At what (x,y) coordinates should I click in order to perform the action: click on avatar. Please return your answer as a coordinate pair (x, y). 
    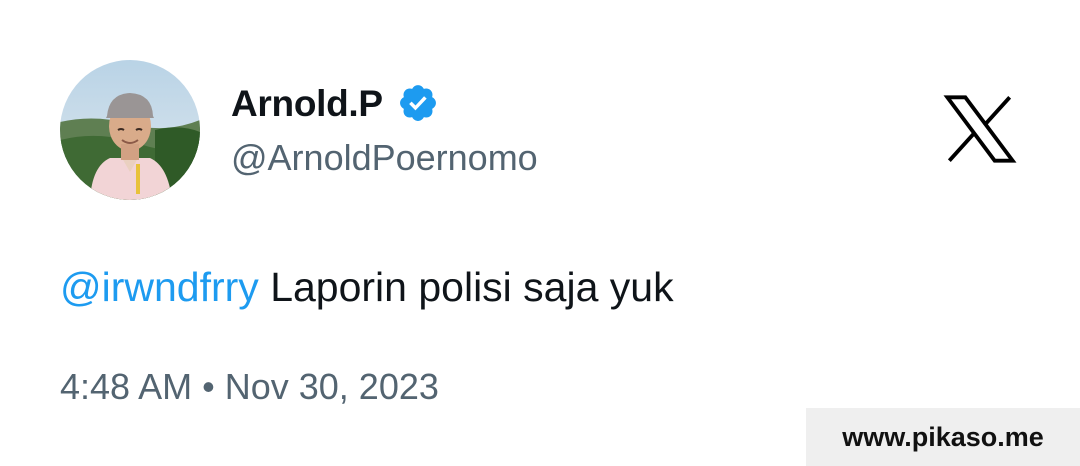
    Looking at the image, I should click on (130, 130).